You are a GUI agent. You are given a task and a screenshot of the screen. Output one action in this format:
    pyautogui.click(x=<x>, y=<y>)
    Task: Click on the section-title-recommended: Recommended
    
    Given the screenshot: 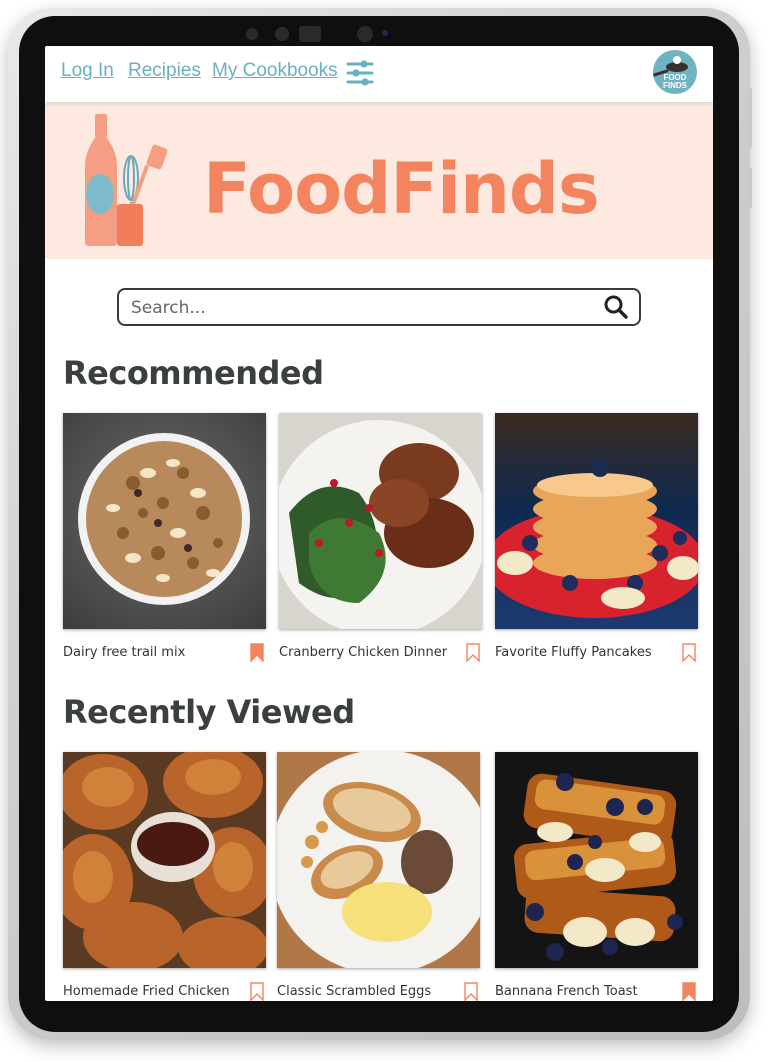 What is the action you would take?
    pyautogui.click(x=193, y=373)
    